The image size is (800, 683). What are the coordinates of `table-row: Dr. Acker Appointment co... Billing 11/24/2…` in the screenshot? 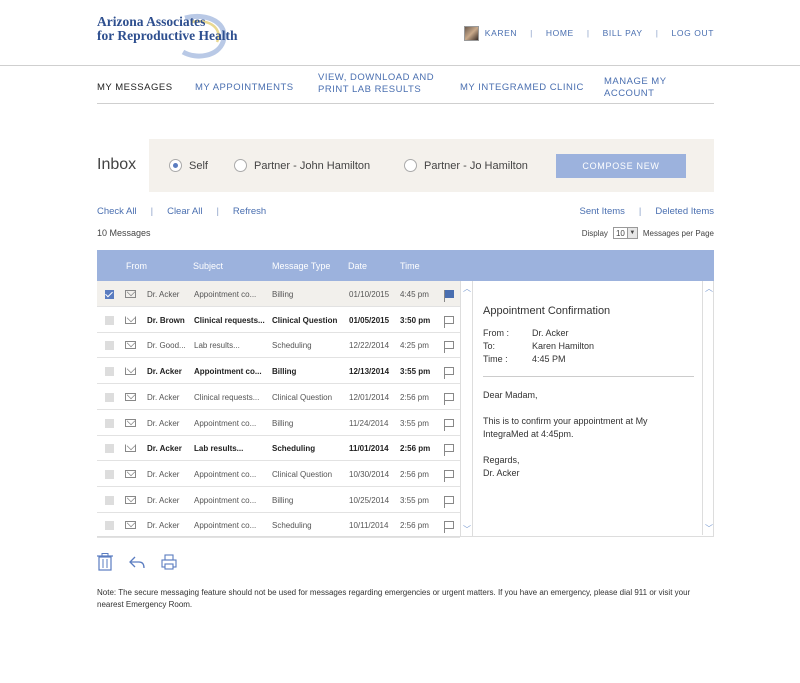 It's located at (278, 423).